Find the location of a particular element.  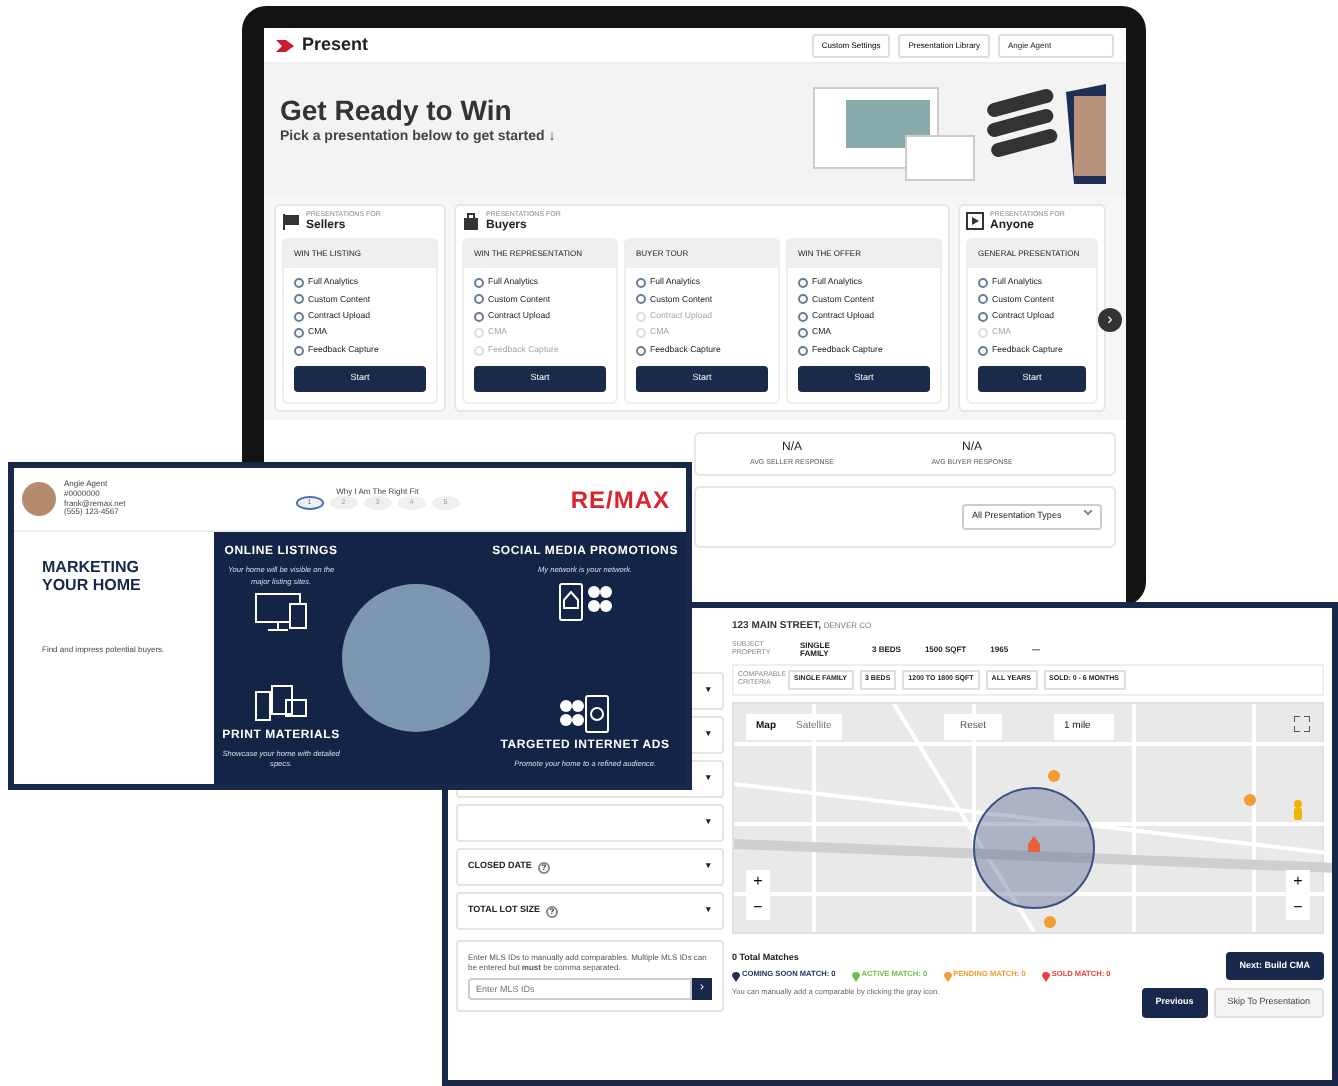

section-title: MARKETING YOUR HOME is located at coordinates (92, 578).